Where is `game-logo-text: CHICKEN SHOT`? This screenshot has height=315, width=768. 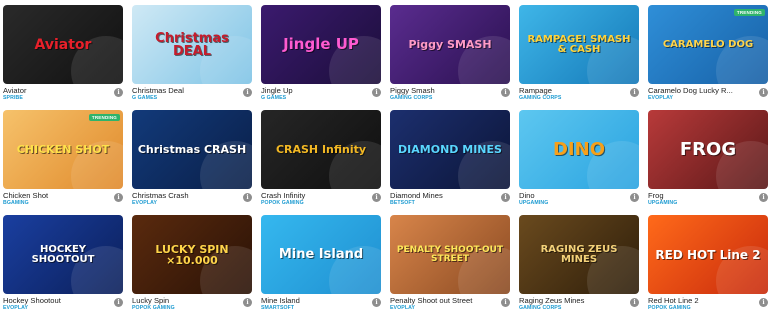 game-logo-text: CHICKEN SHOT is located at coordinates (63, 149).